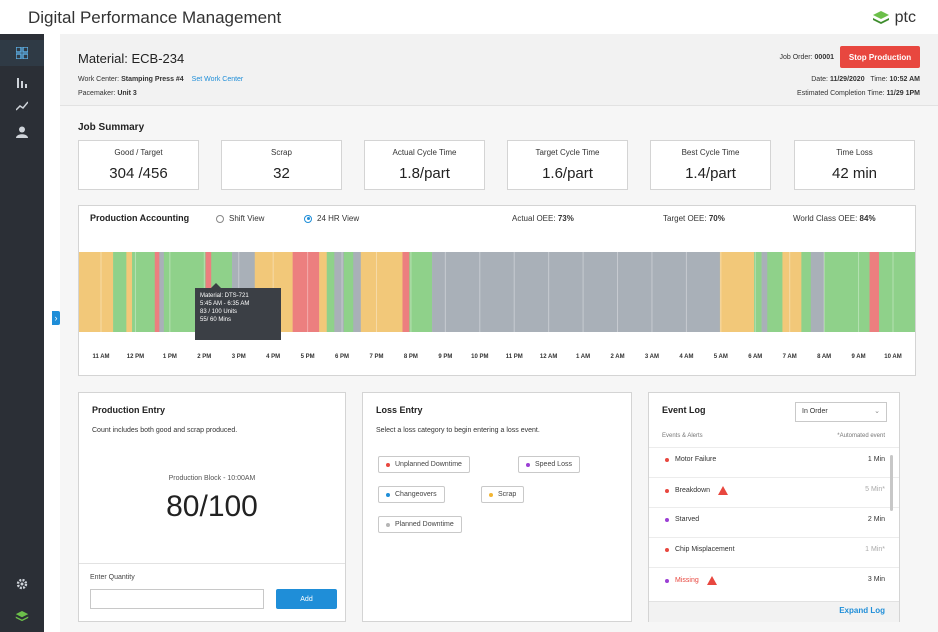  What do you see at coordinates (218, 79) in the screenshot?
I see `set-work-center-link: Set Work Center` at bounding box center [218, 79].